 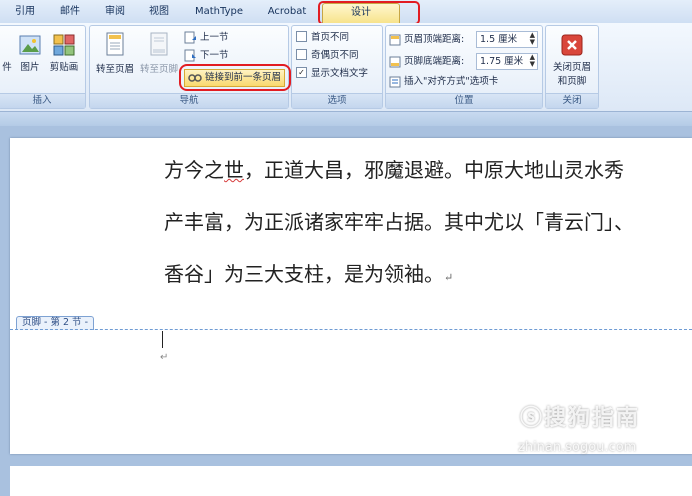 I want to click on close-header-footer-label-1: 关闭页眉, so click(x=571, y=67).